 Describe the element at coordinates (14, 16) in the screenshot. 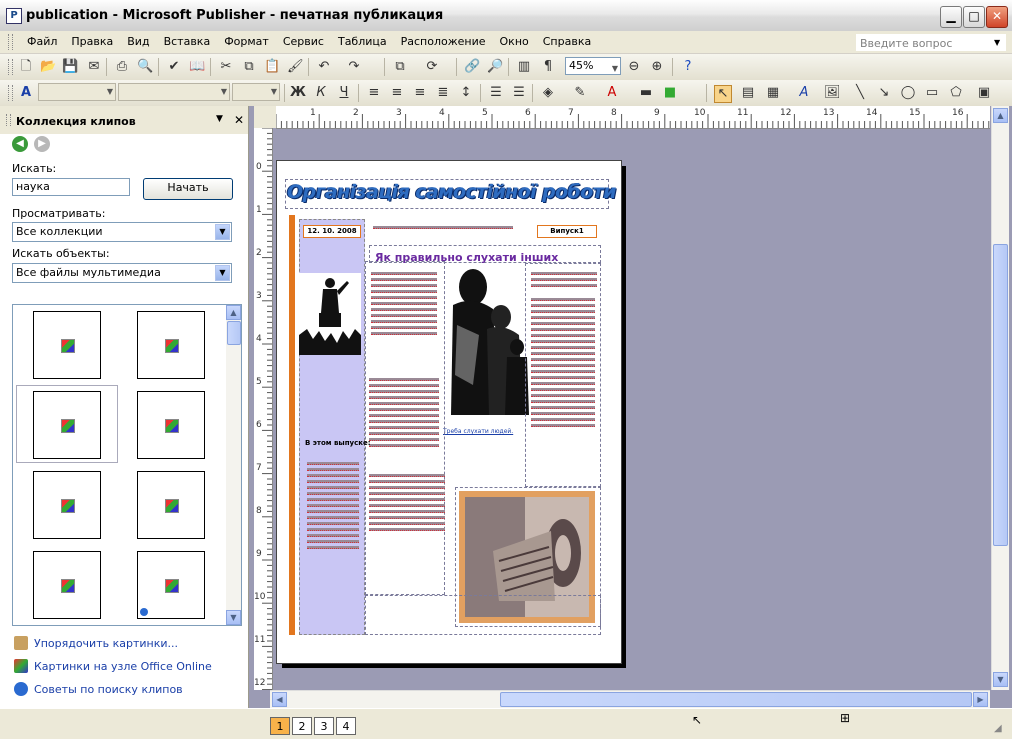

I see `publisher-icon: P` at that location.